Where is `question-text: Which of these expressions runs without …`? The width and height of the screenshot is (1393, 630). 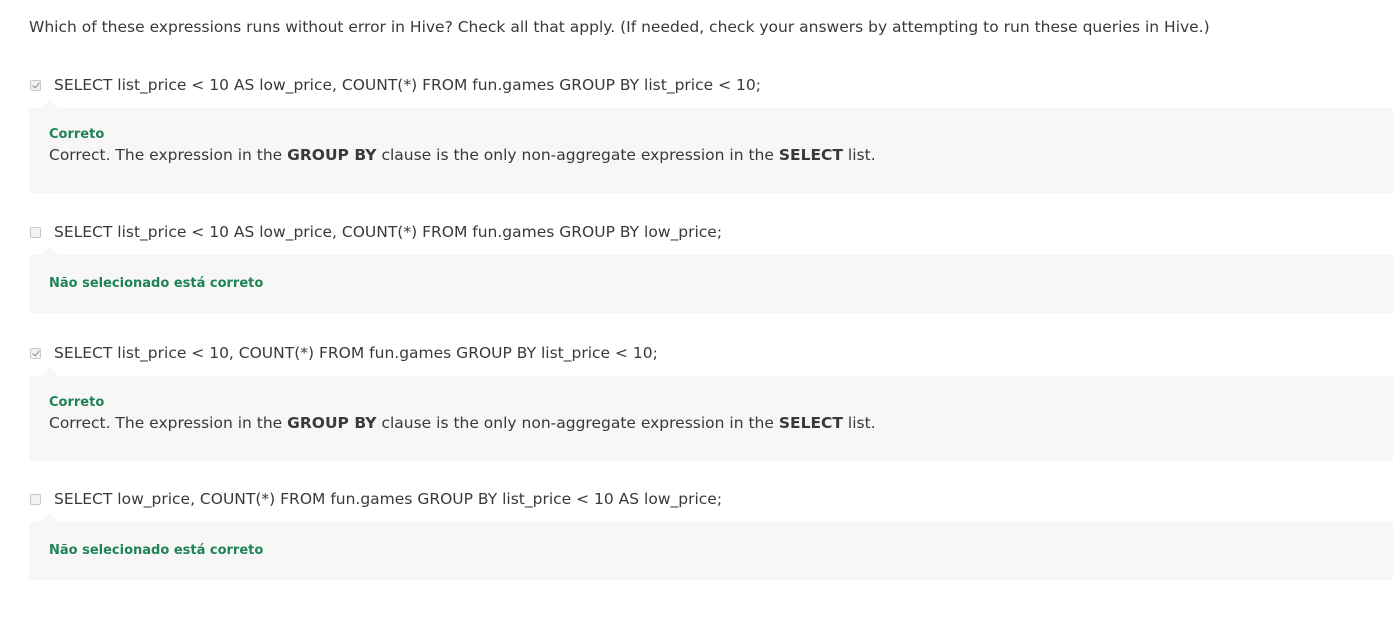 question-text: Which of these expressions runs without … is located at coordinates (619, 27).